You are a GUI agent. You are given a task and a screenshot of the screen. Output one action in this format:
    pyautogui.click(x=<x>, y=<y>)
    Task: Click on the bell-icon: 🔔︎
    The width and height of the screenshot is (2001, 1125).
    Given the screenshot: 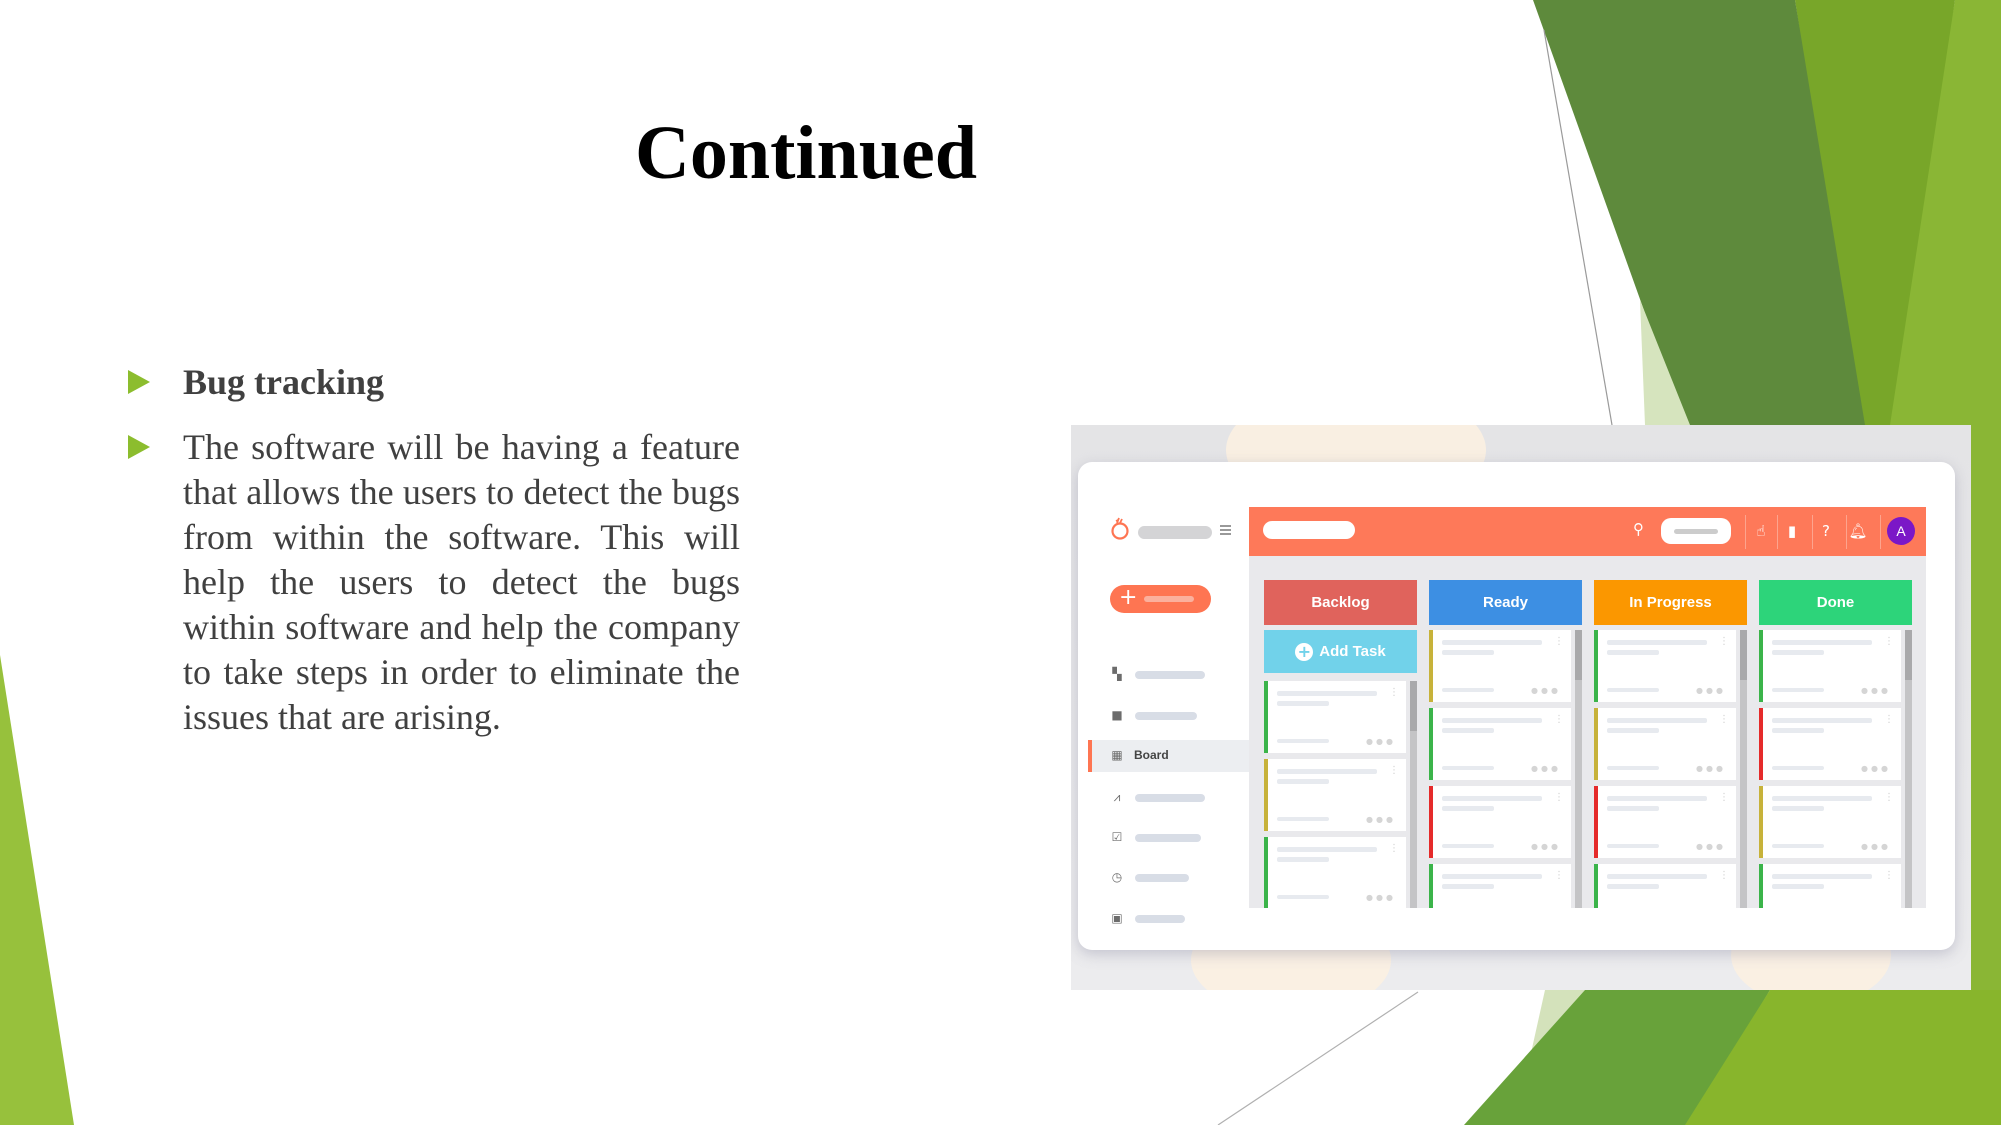 What is the action you would take?
    pyautogui.click(x=1858, y=531)
    